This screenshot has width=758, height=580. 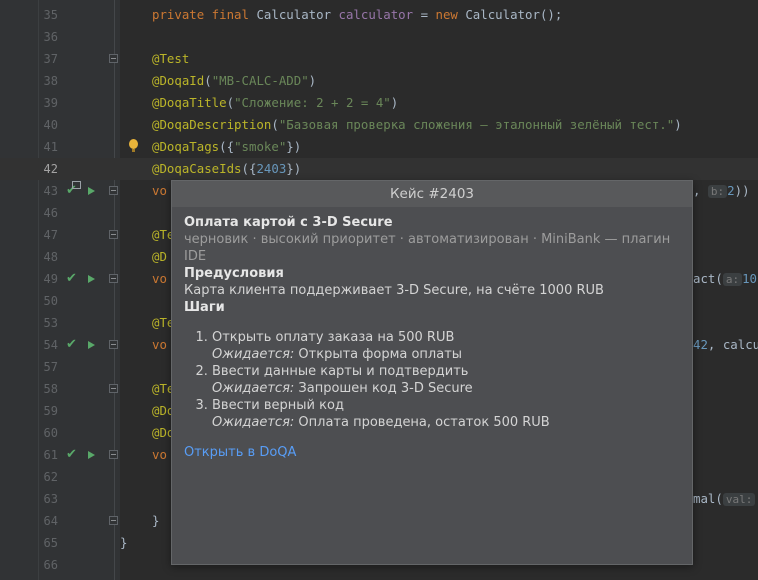 I want to click on line-number: 40, so click(x=50, y=125).